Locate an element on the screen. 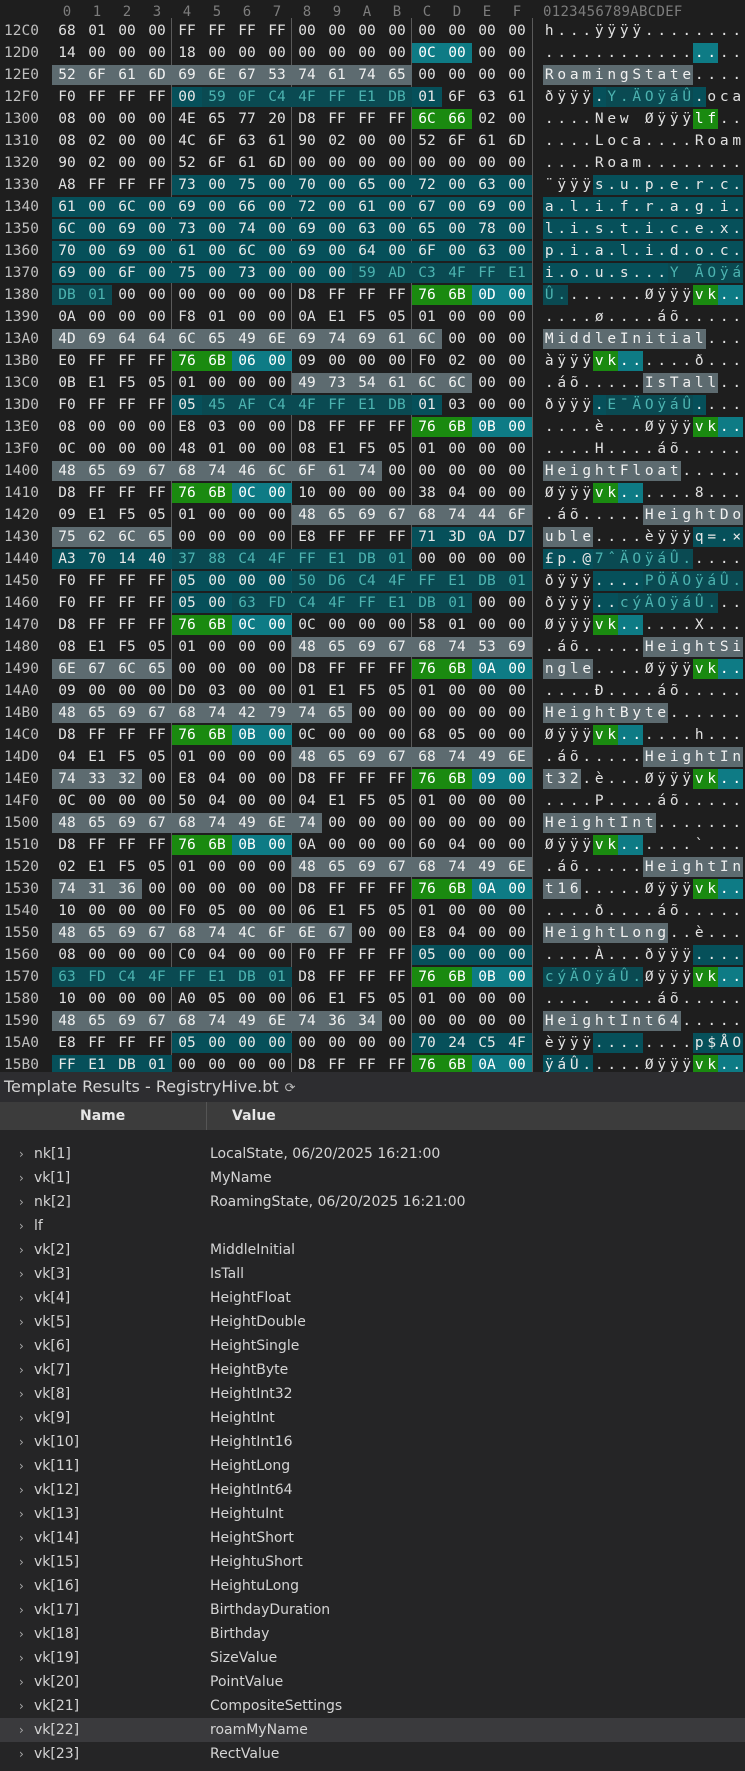 Image resolution: width=745 pixels, height=1771 pixels. ascii-char: s is located at coordinates (661, 383).